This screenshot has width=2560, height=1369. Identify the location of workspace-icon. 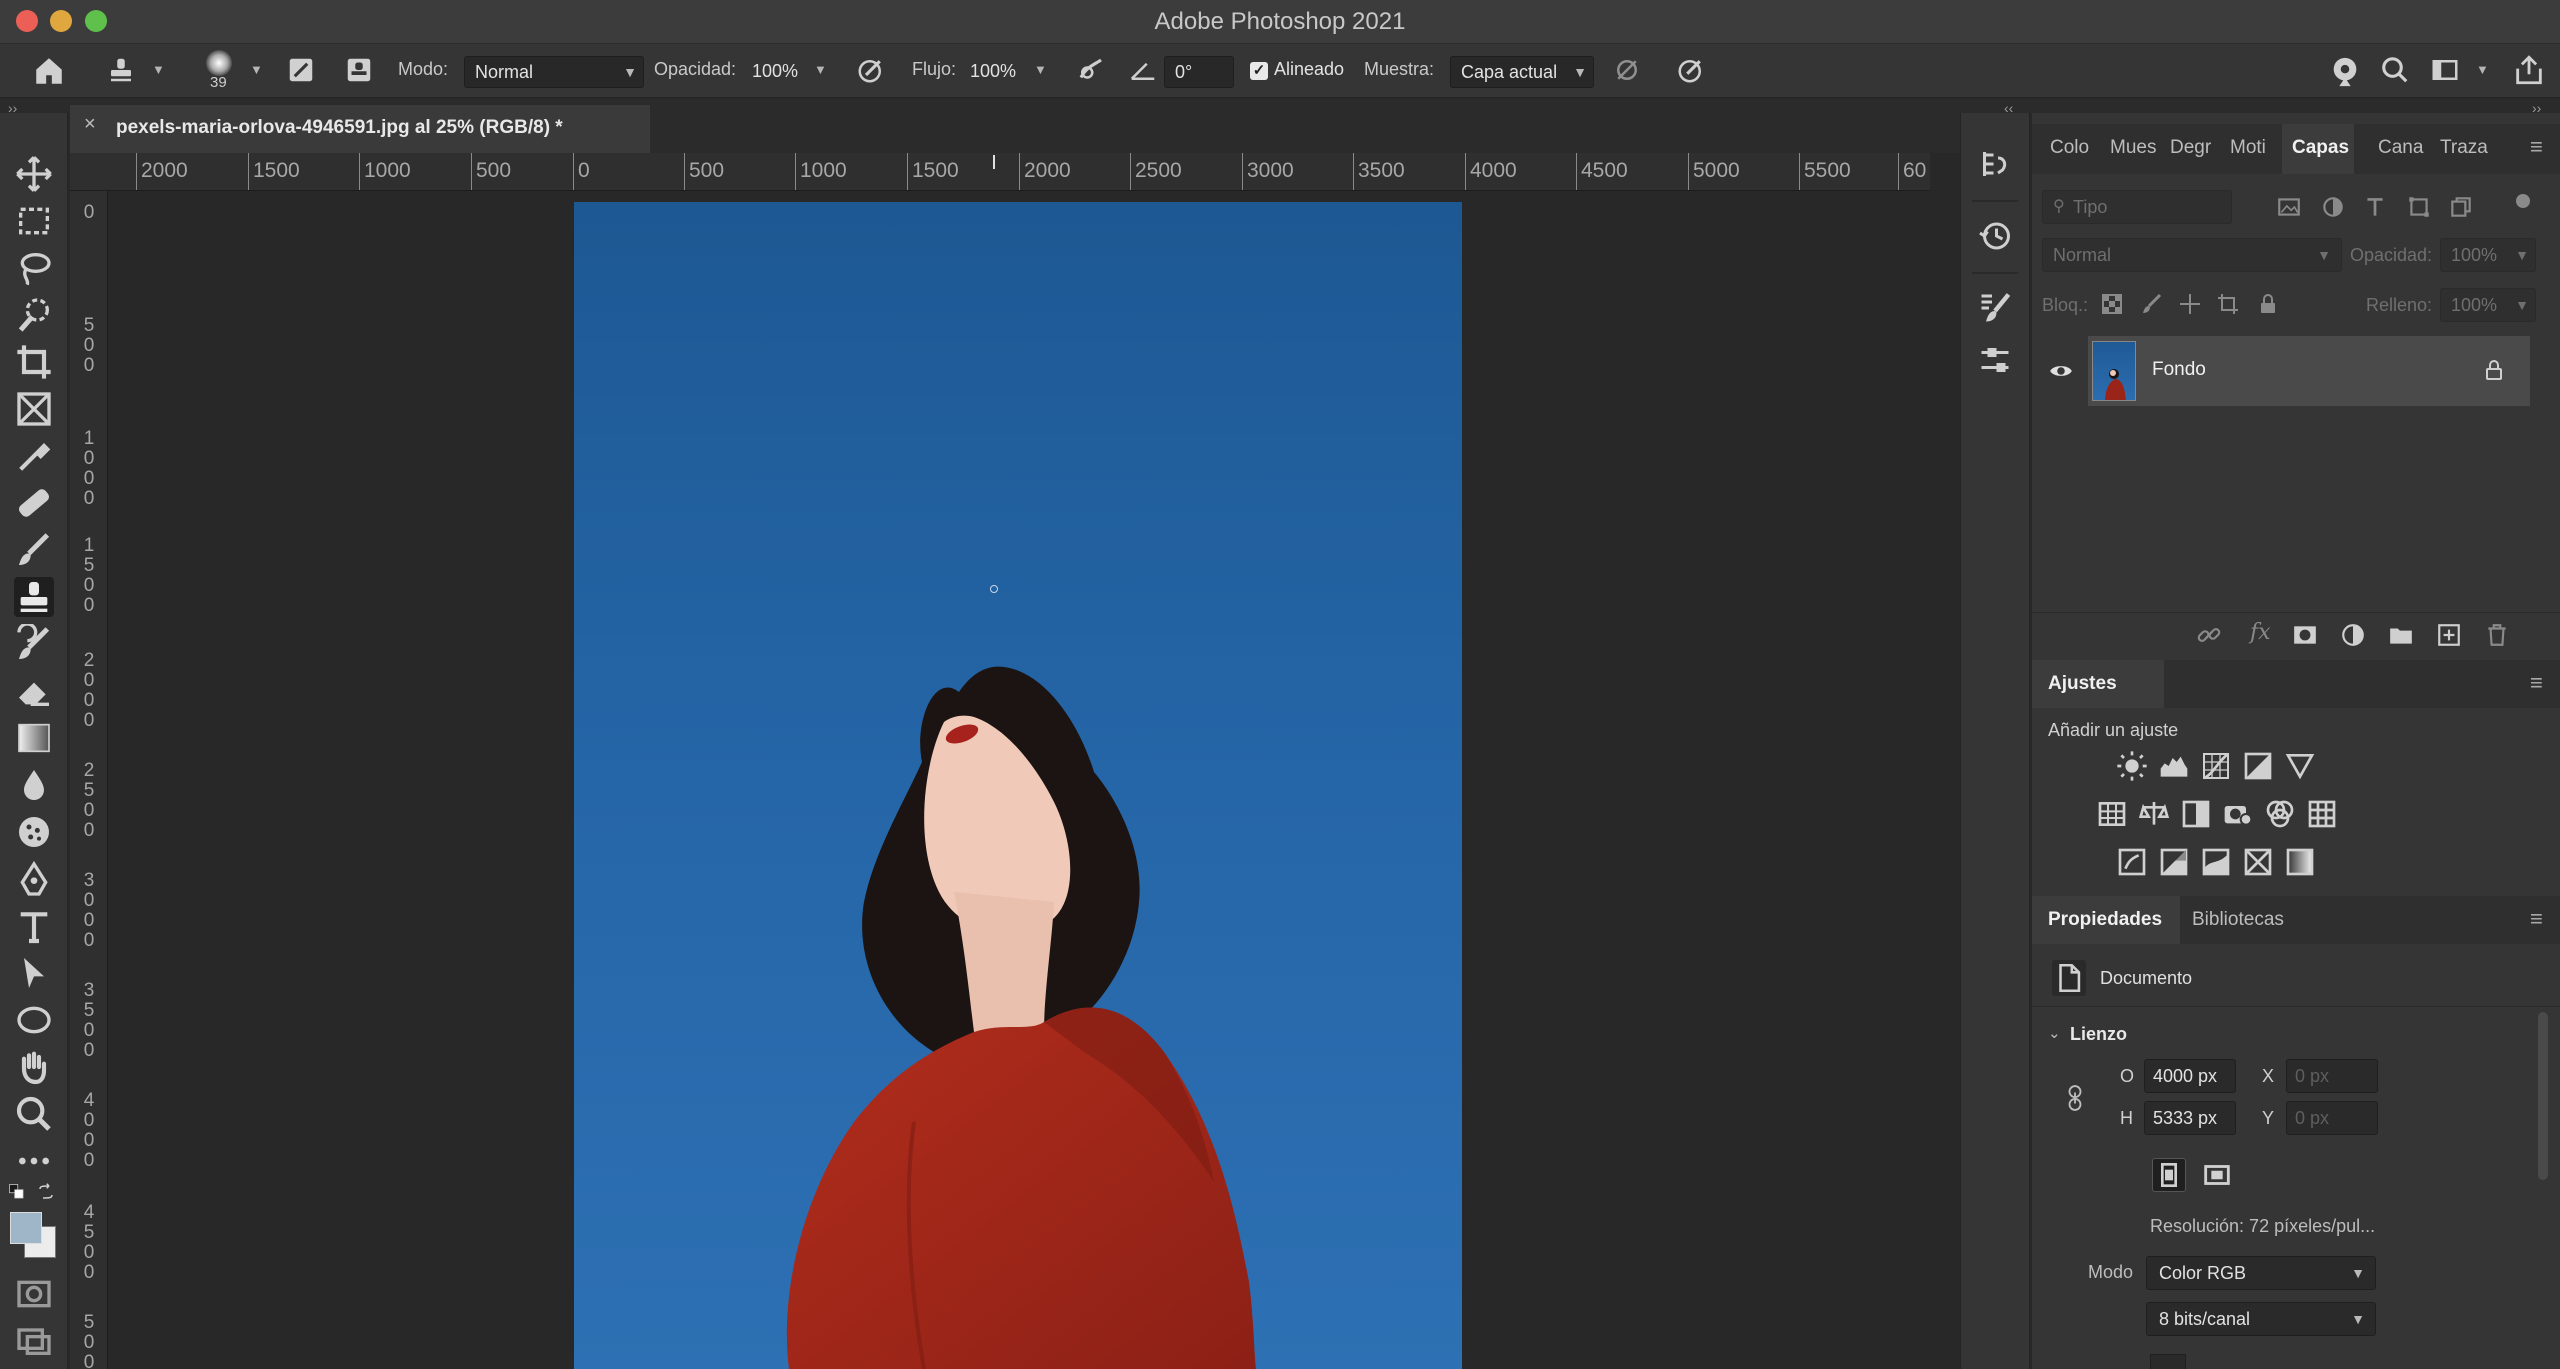
(2445, 70).